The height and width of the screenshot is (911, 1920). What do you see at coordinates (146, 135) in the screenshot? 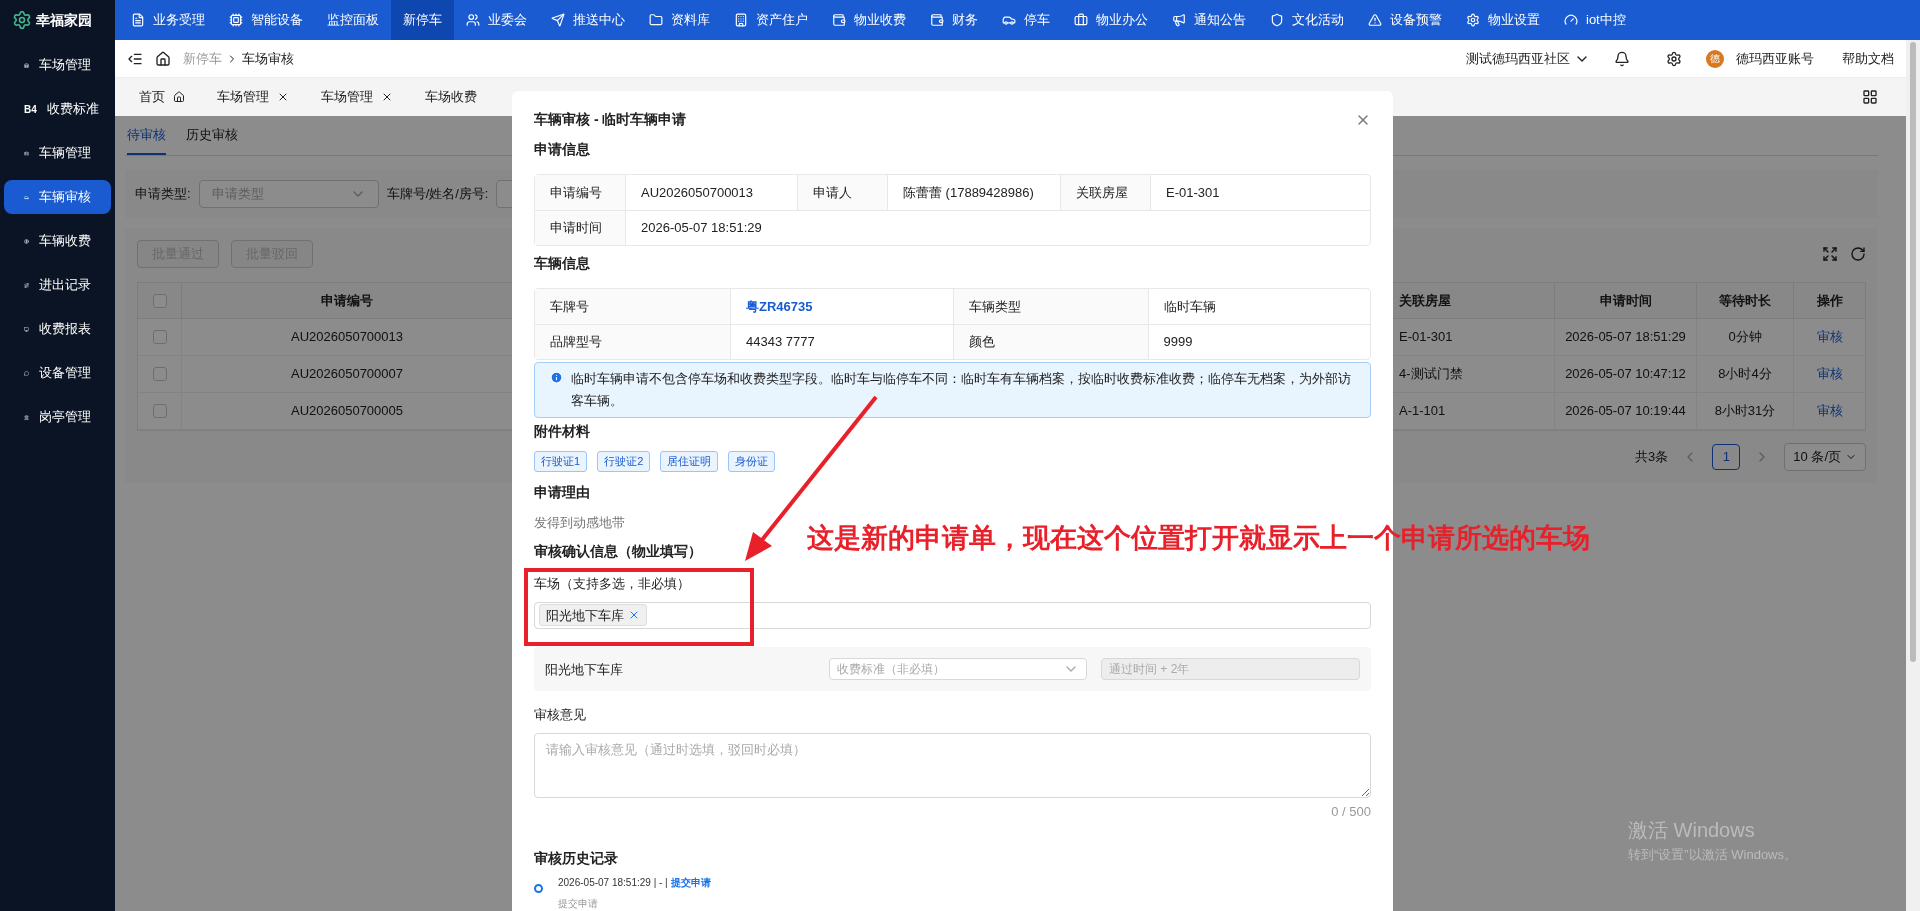
I see `tab: 待审核` at bounding box center [146, 135].